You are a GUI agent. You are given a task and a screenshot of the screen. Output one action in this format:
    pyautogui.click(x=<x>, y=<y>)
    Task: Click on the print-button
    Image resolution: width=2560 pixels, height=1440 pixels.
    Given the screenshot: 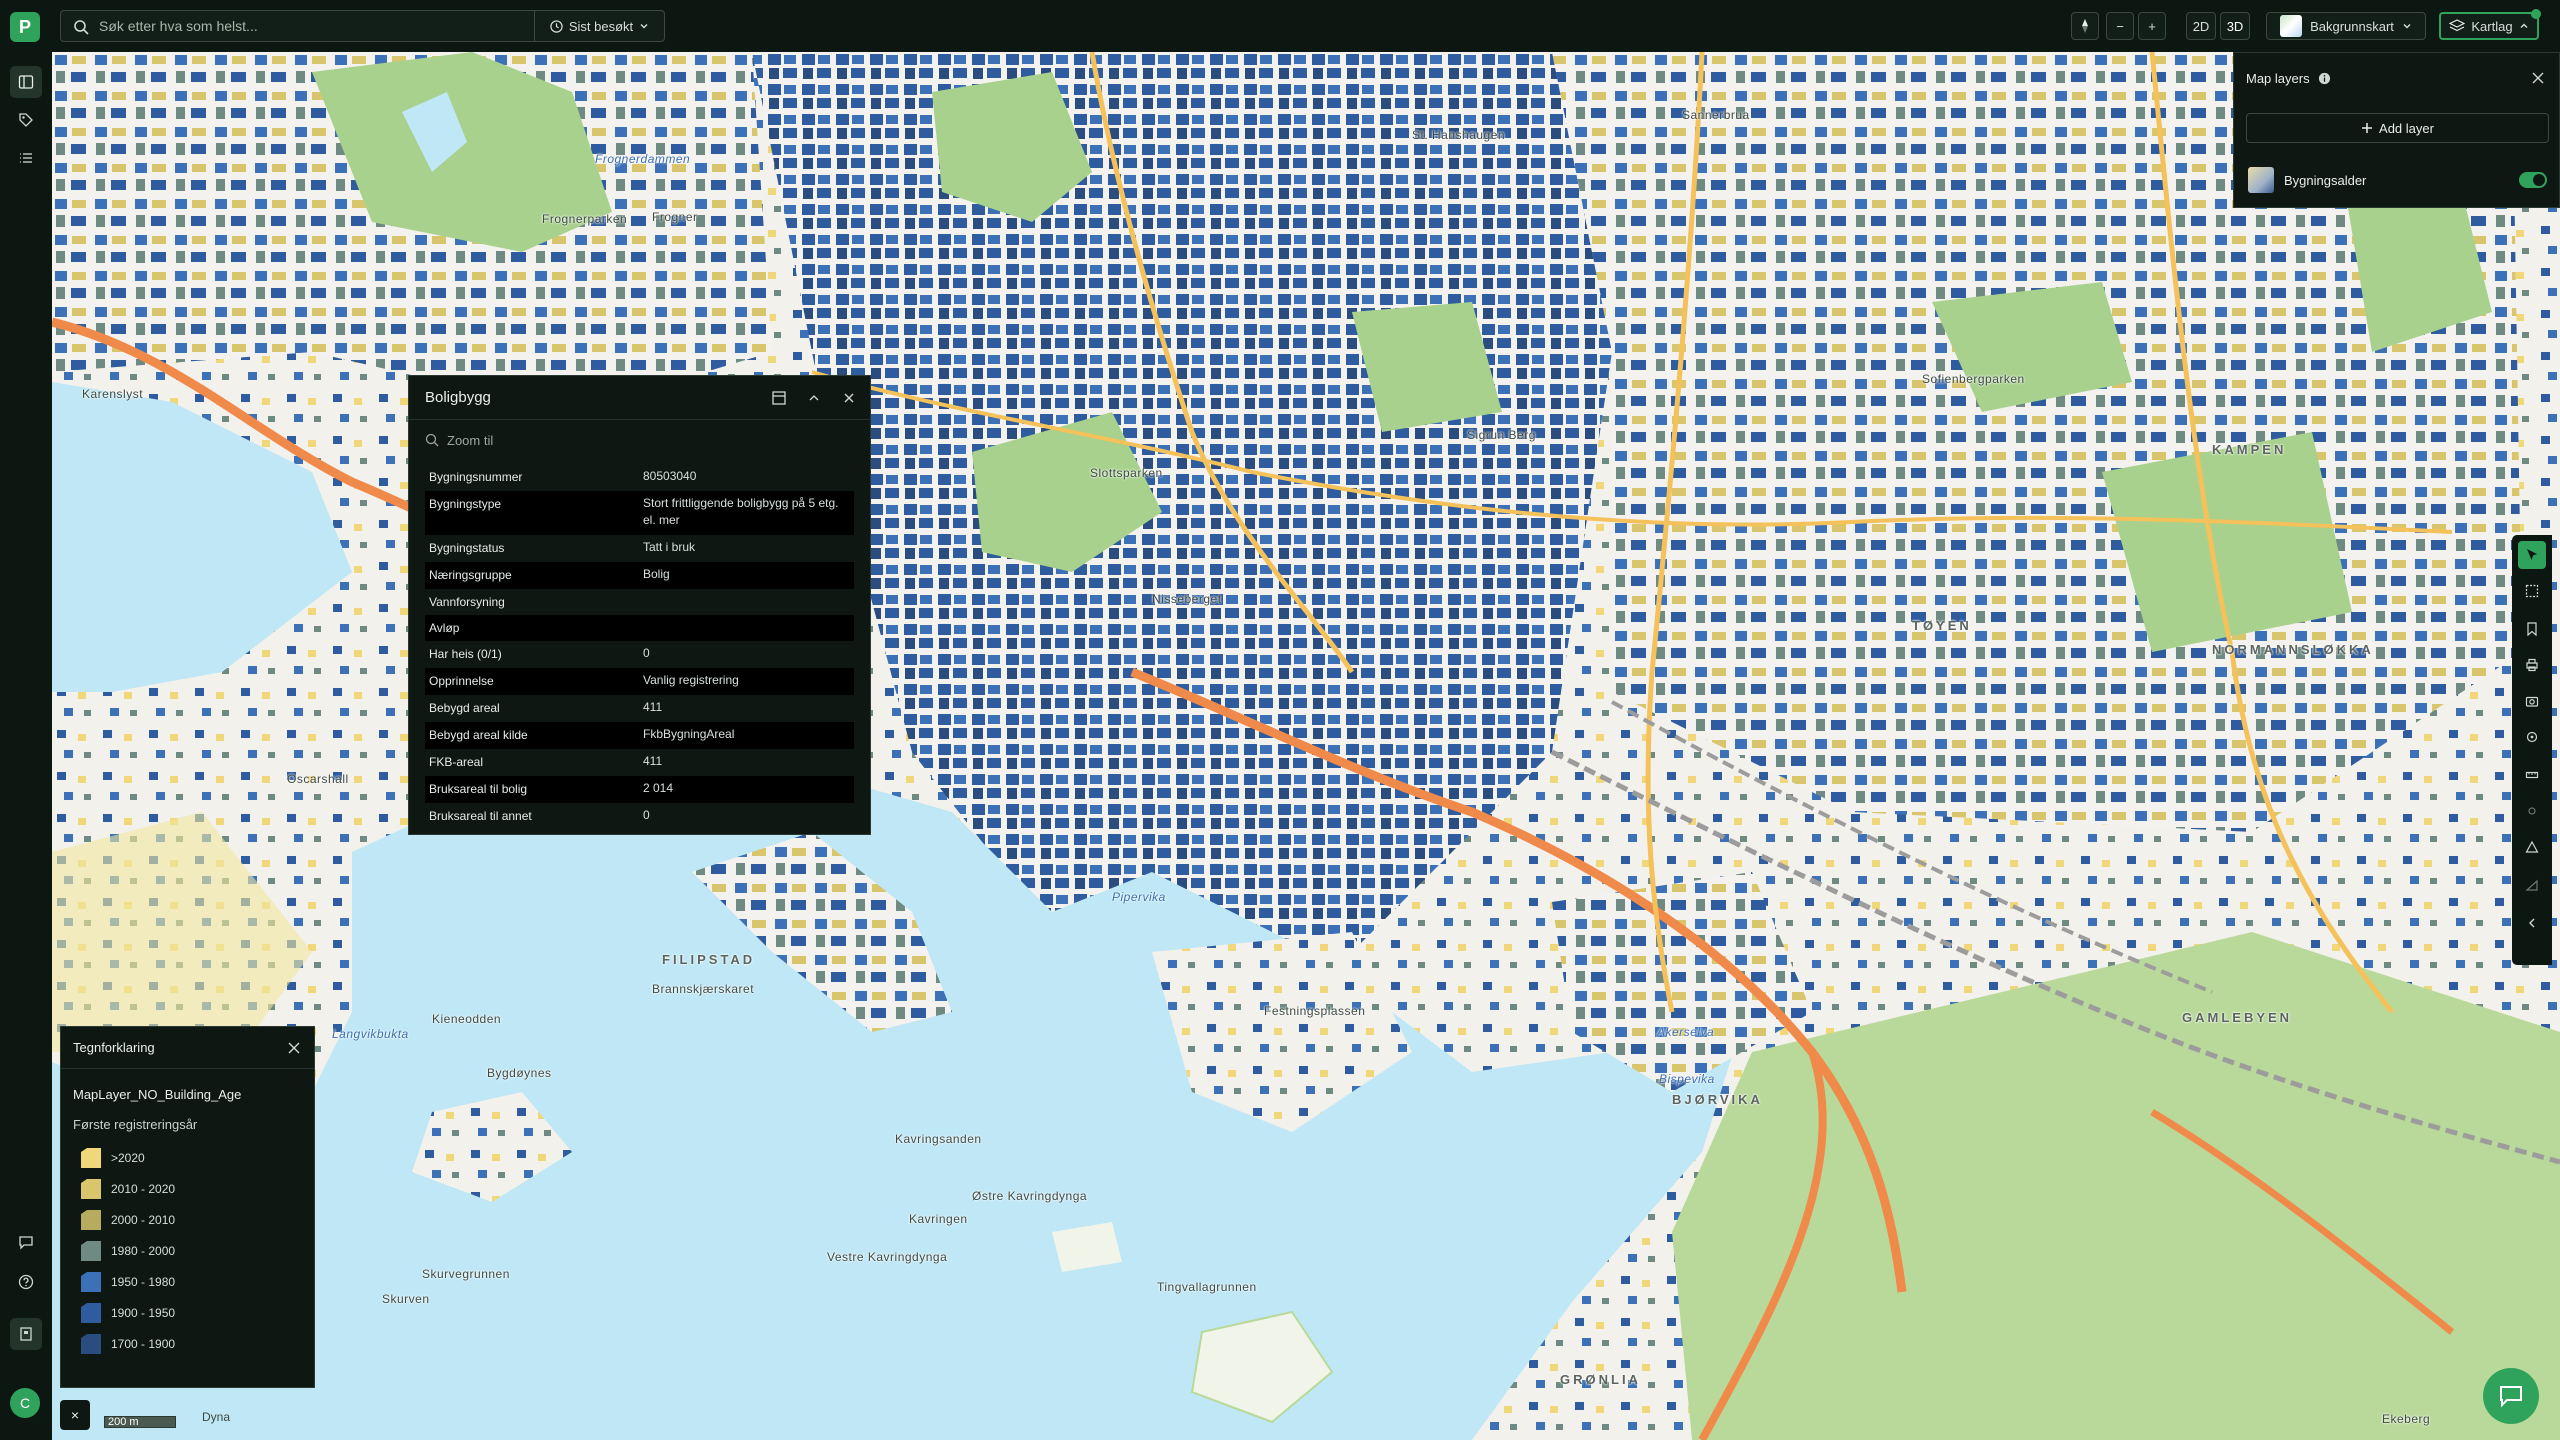 What is the action you would take?
    pyautogui.click(x=2532, y=665)
    